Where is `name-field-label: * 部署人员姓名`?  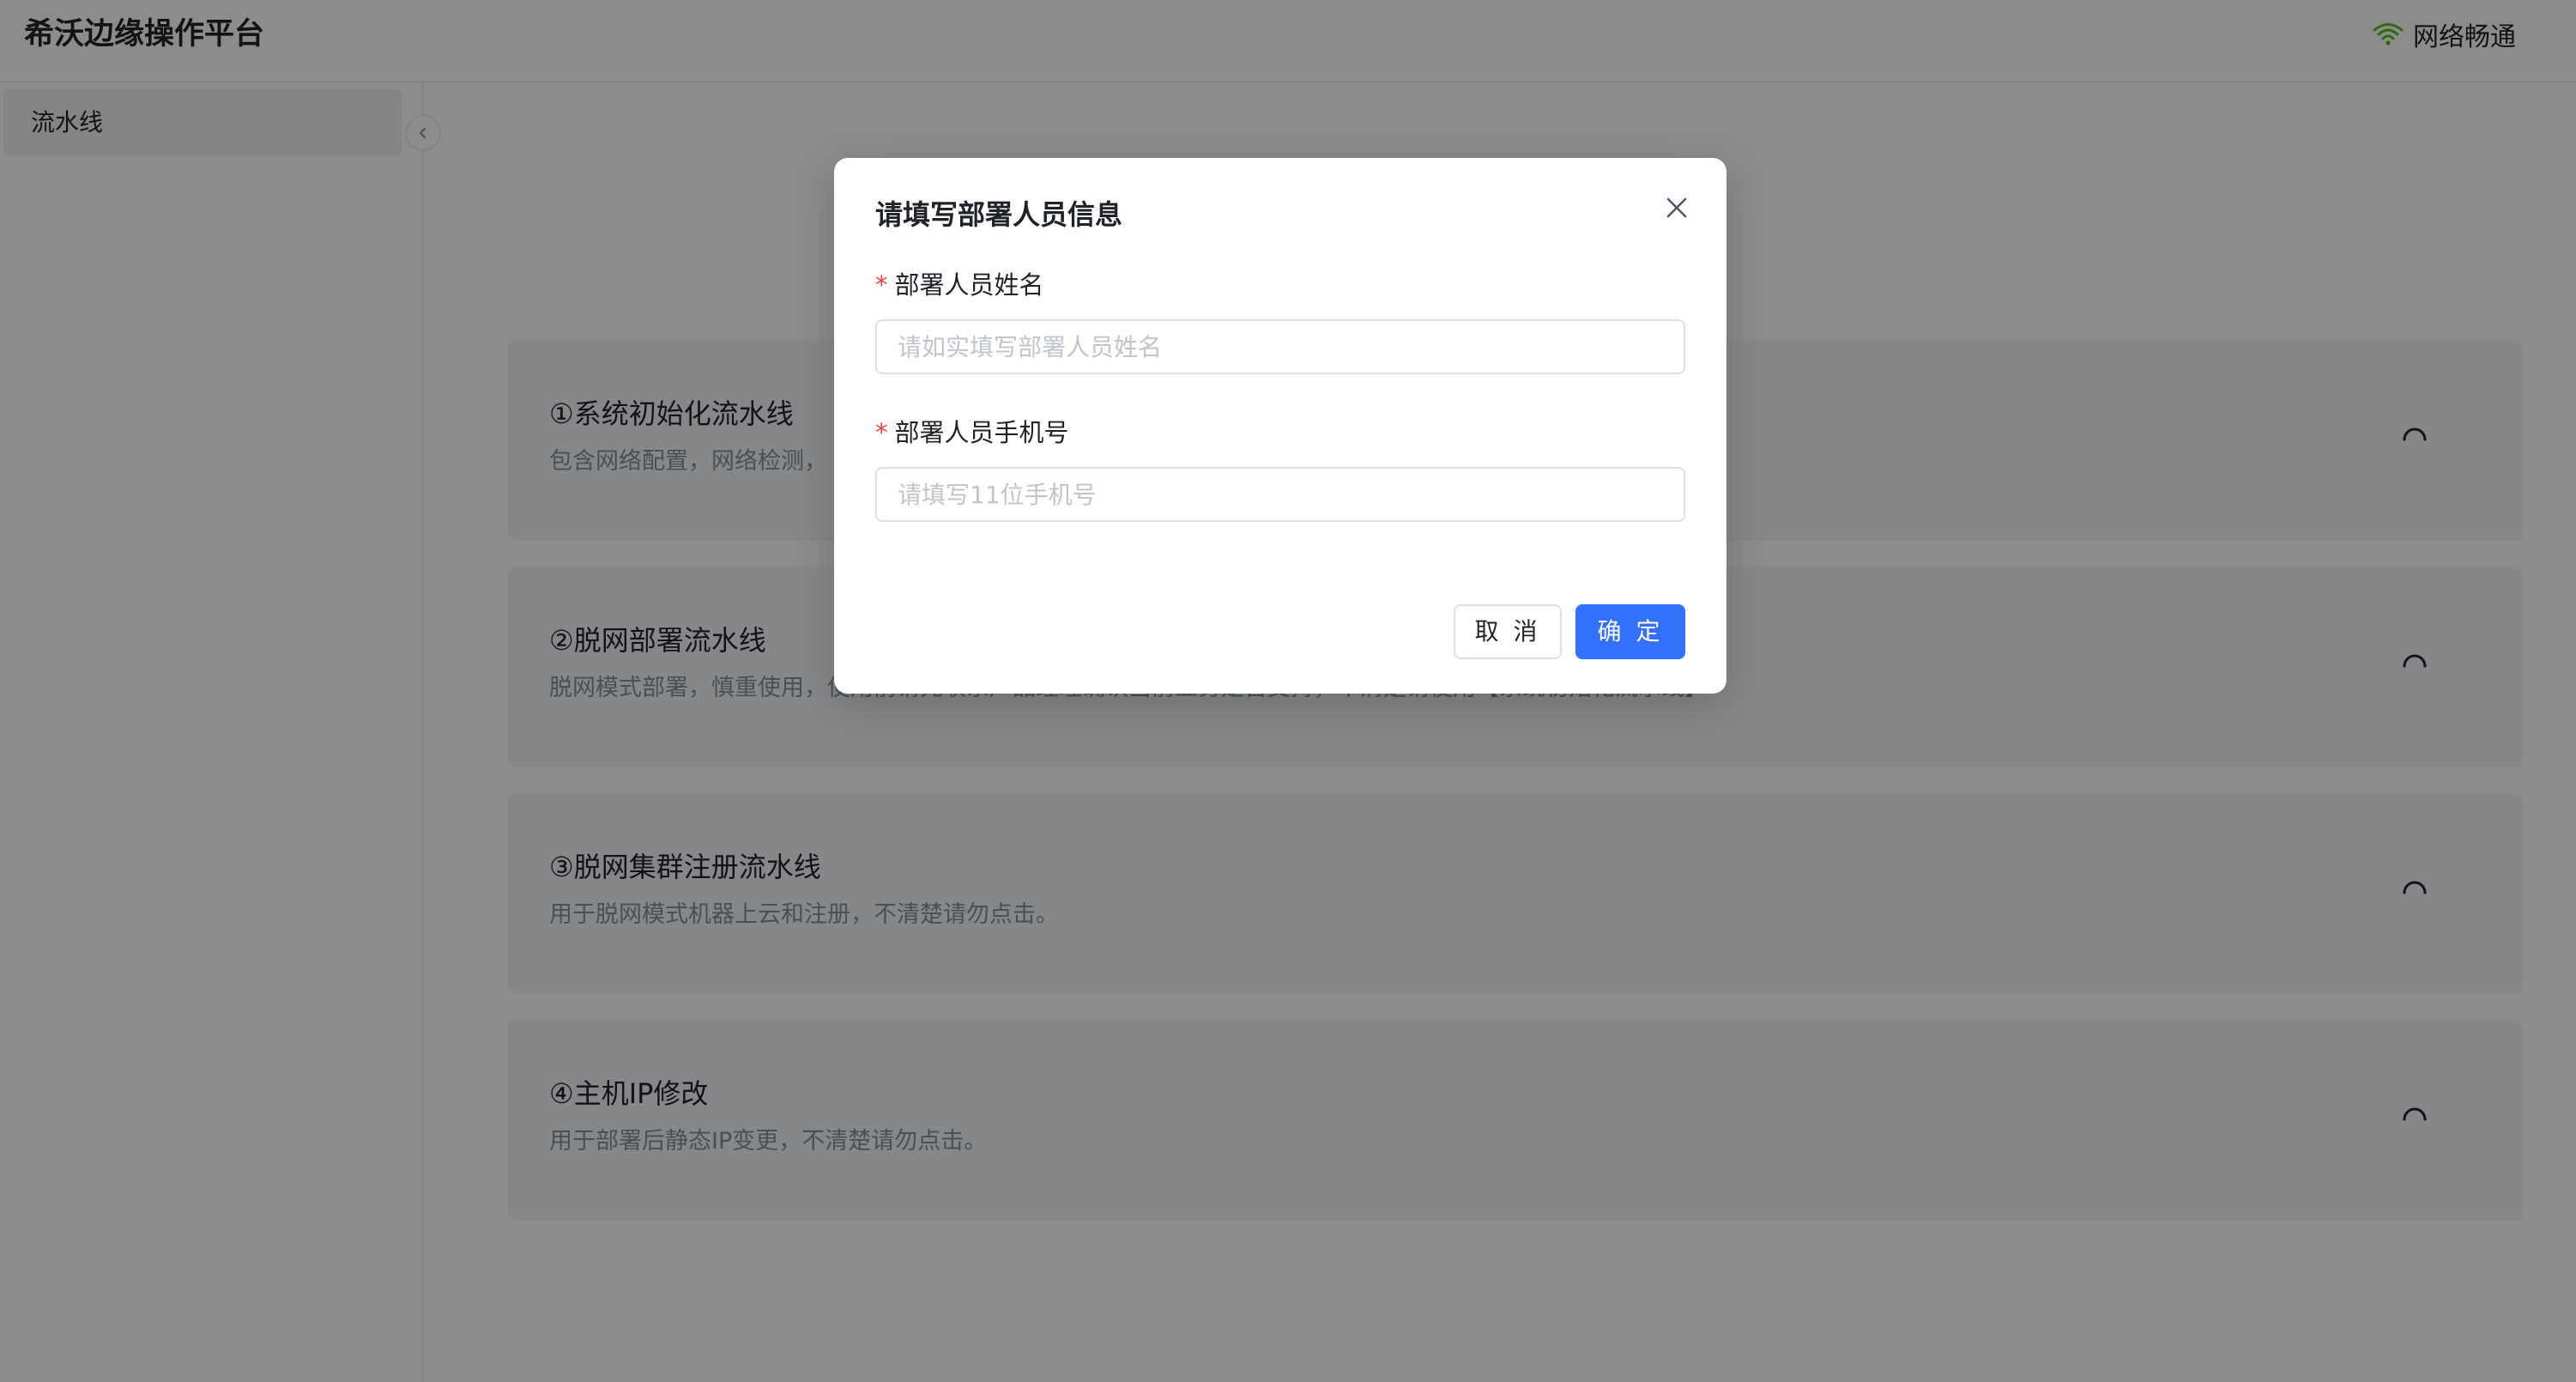
name-field-label: * 部署人员姓名 is located at coordinates (960, 285).